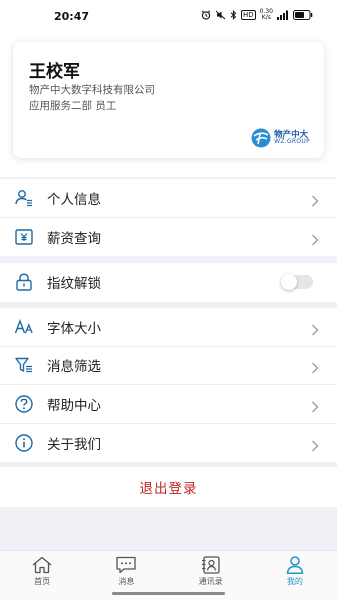 The height and width of the screenshot is (600, 337). I want to click on company-logo: 物产中大 WZ.GROUP, so click(280, 138).